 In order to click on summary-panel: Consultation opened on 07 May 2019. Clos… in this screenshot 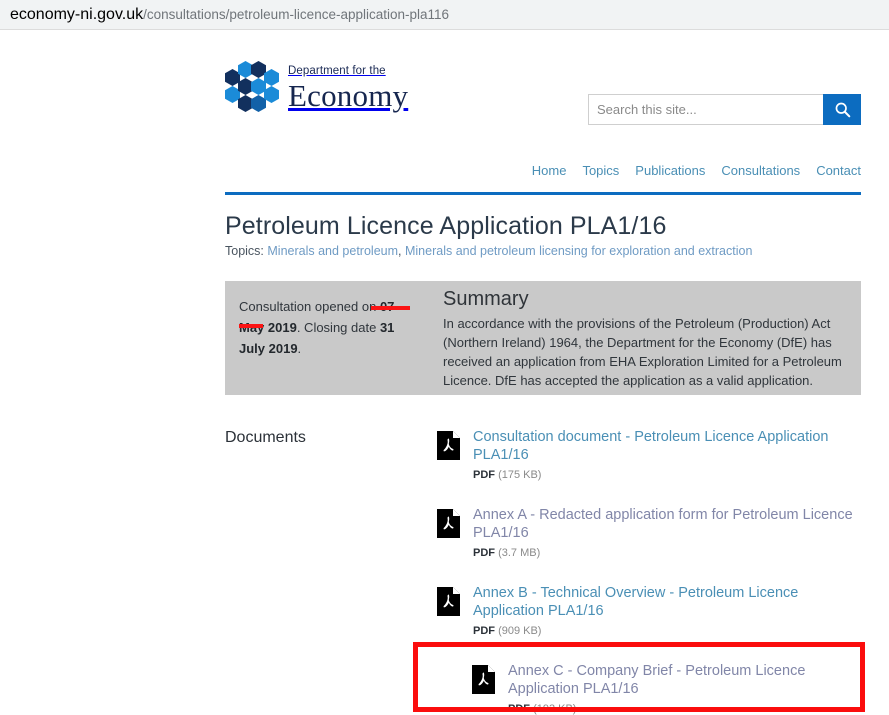, I will do `click(543, 338)`.